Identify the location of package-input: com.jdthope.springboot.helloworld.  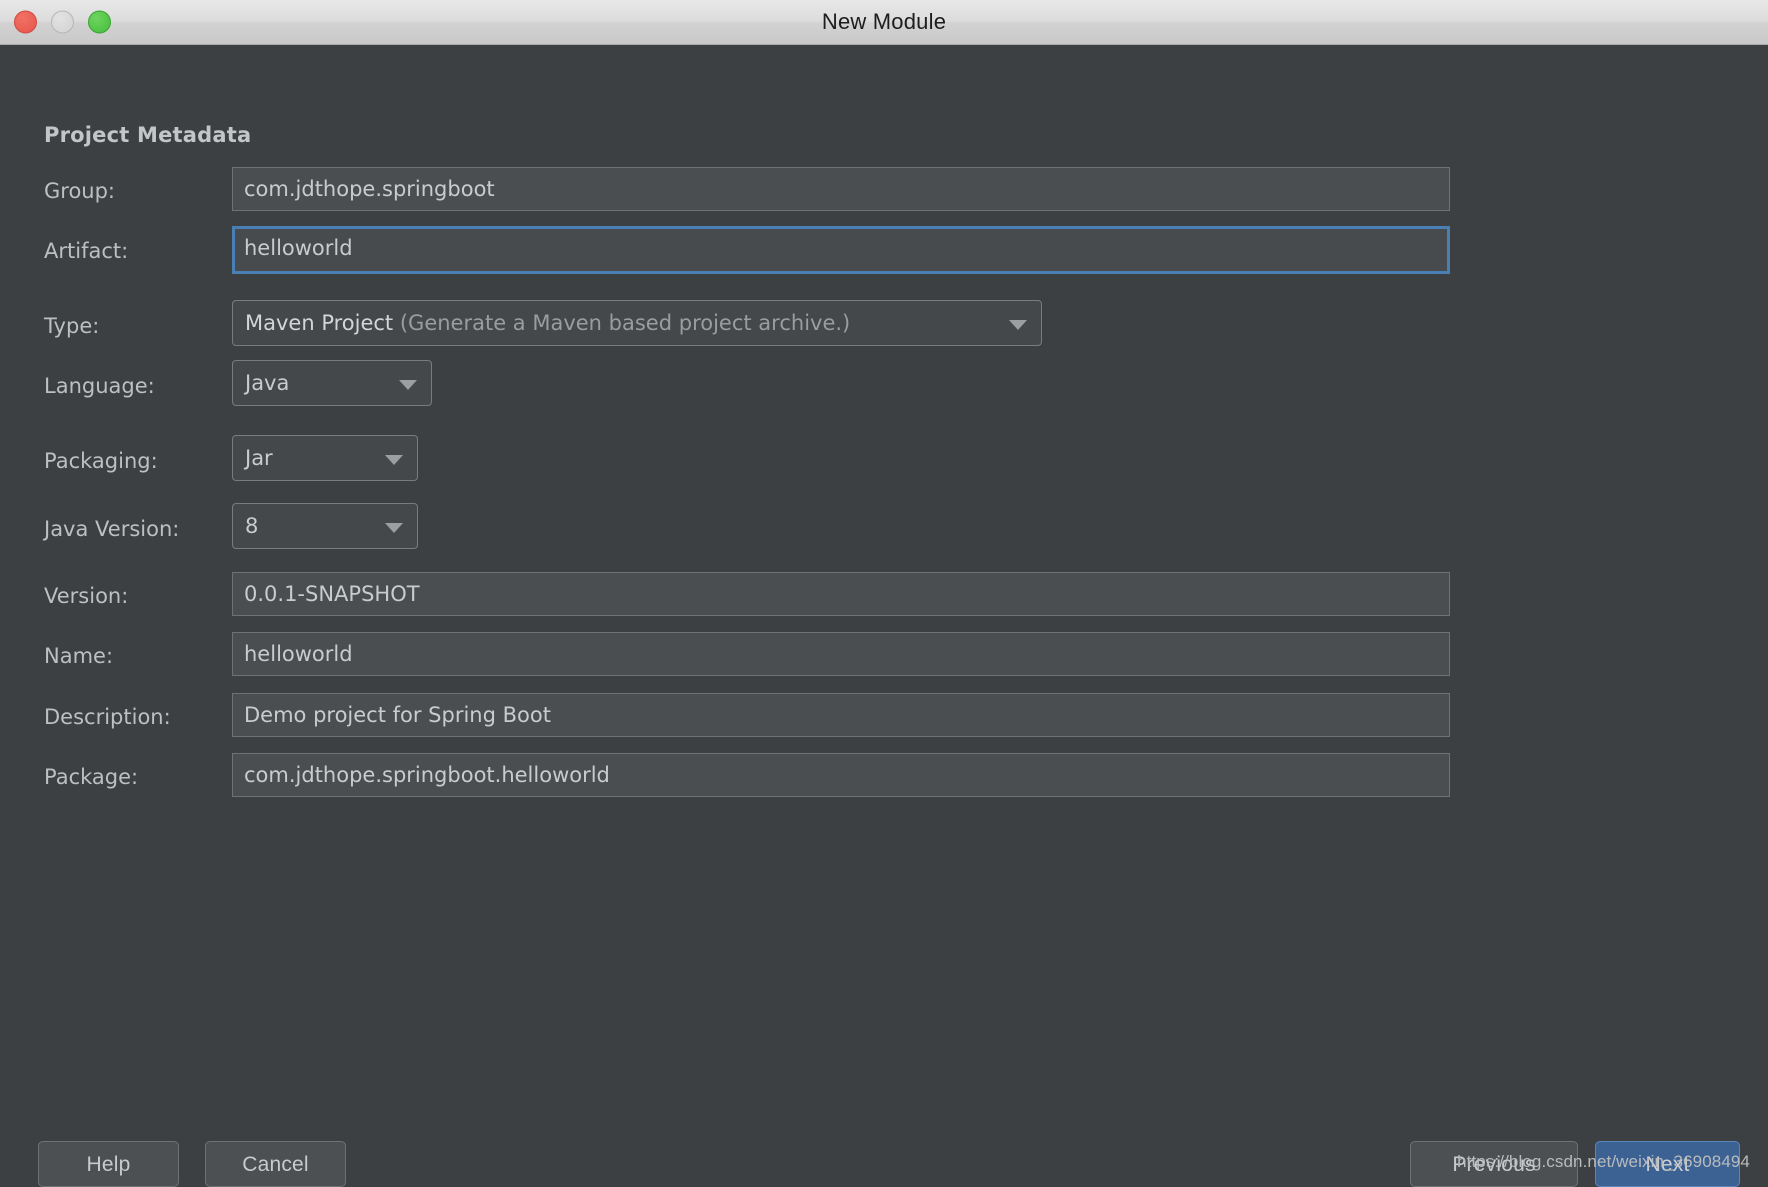
(841, 775).